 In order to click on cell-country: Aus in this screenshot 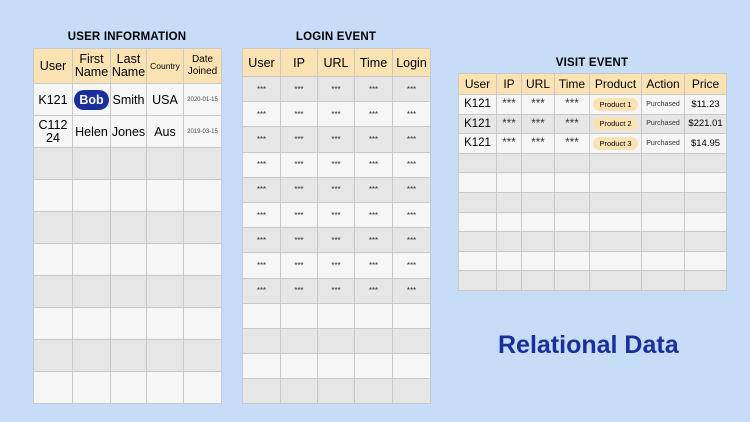, I will do `click(165, 131)`.